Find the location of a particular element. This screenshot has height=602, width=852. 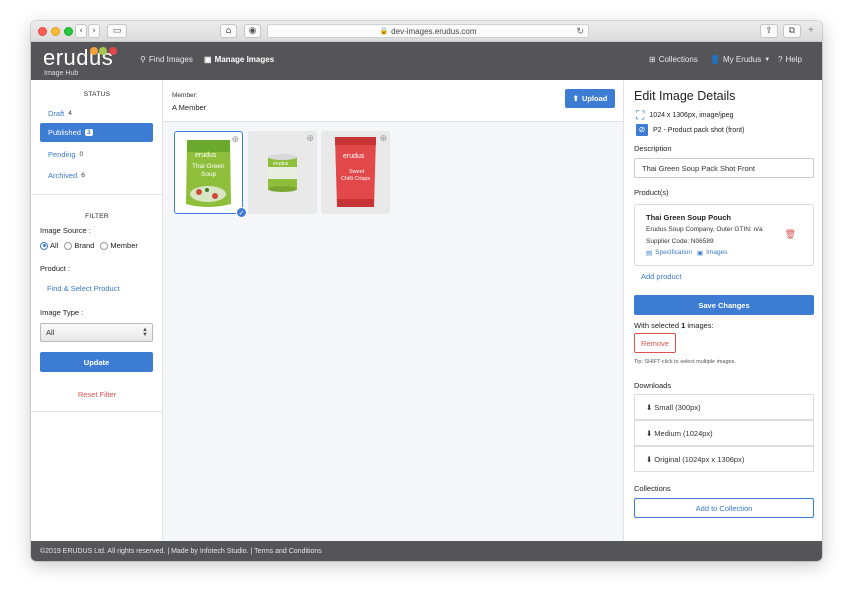

address-bar: 🔒 dev-images.erudus.com ↻ is located at coordinates (428, 31).